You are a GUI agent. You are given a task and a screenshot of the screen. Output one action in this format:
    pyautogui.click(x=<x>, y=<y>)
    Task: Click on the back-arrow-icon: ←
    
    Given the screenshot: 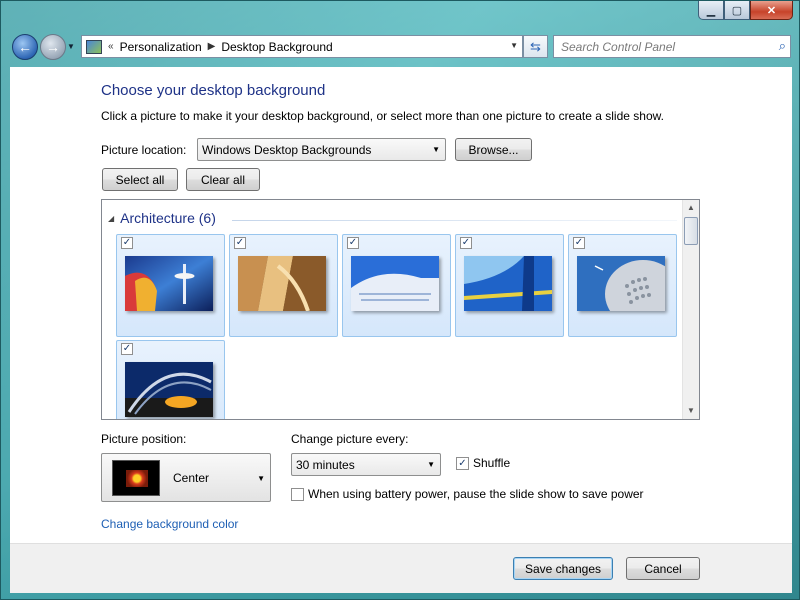 What is the action you would take?
    pyautogui.click(x=25, y=47)
    